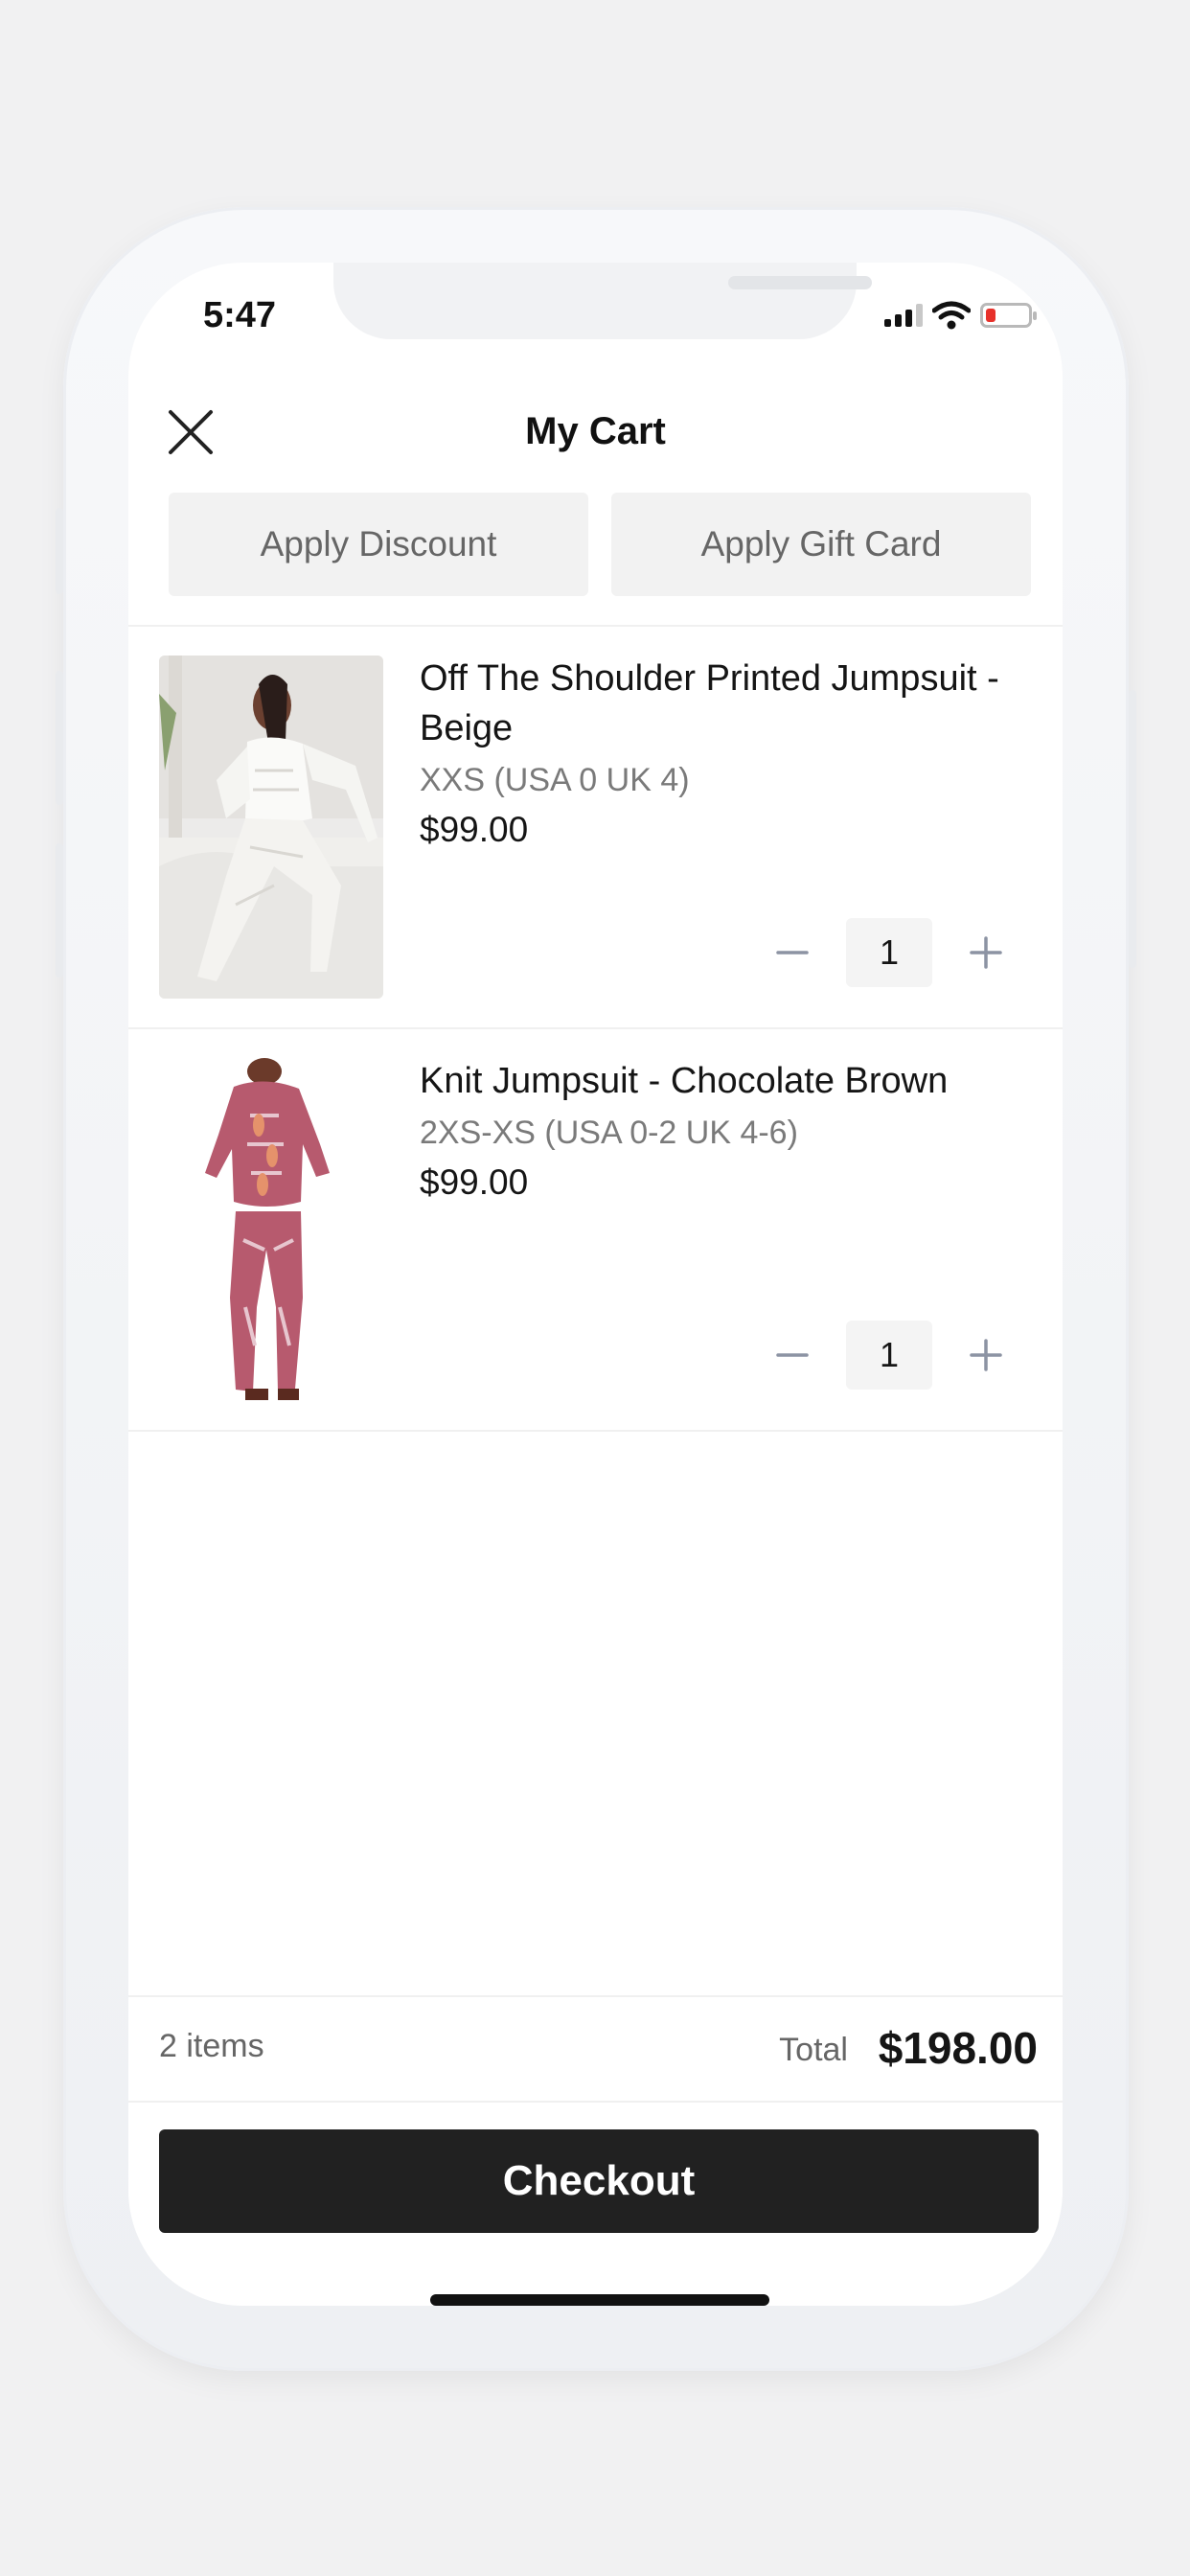 The image size is (1190, 2576). Describe the element at coordinates (60, 738) in the screenshot. I see `phone-volume-up` at that location.